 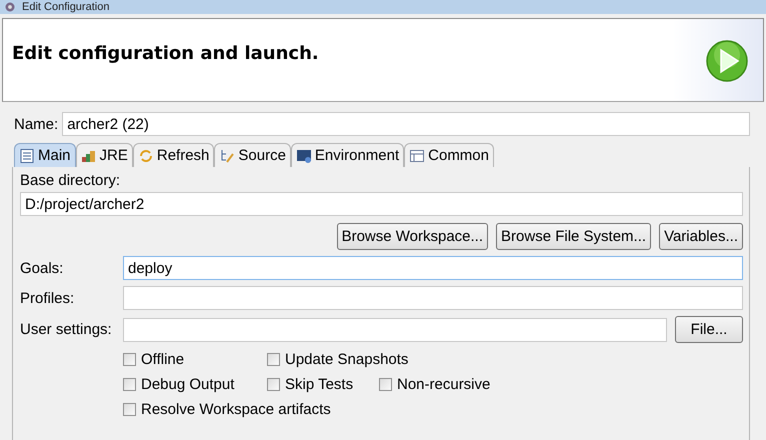 I want to click on document-icon, so click(x=27, y=156).